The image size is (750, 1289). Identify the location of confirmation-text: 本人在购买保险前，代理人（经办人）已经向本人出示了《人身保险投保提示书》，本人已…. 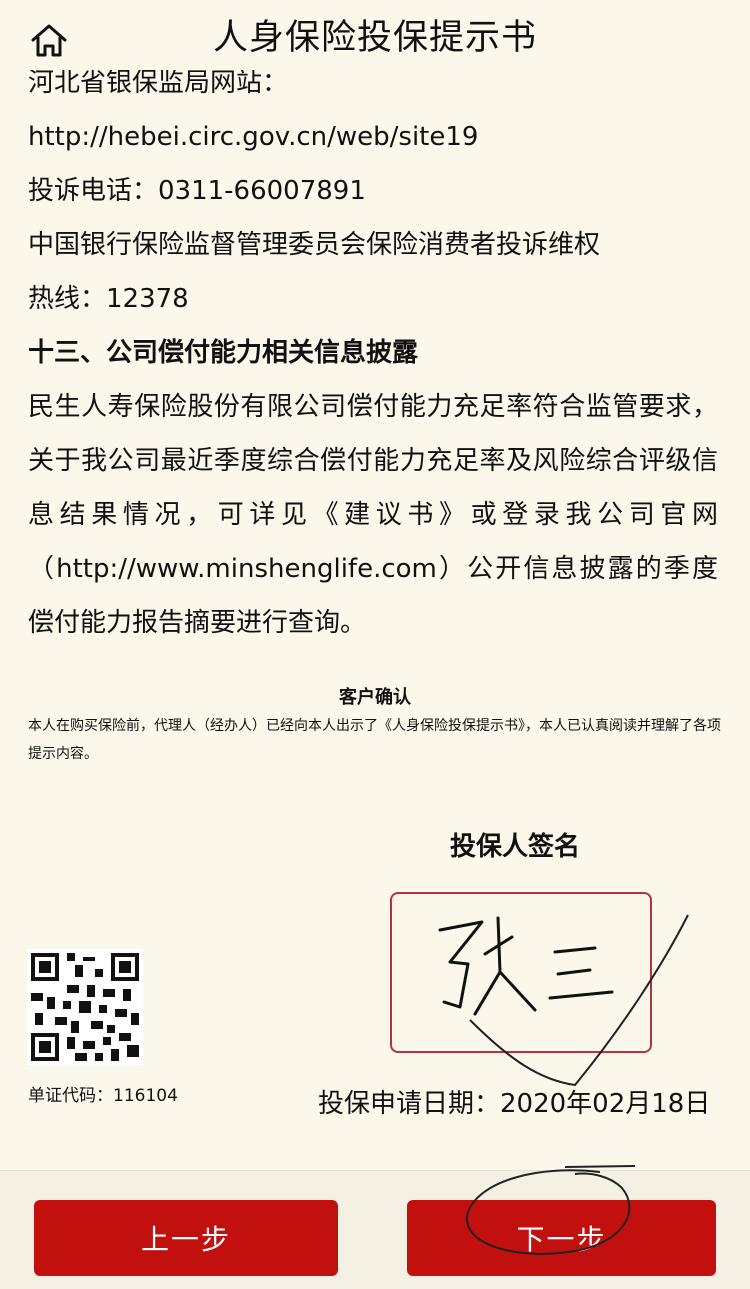
(374, 740).